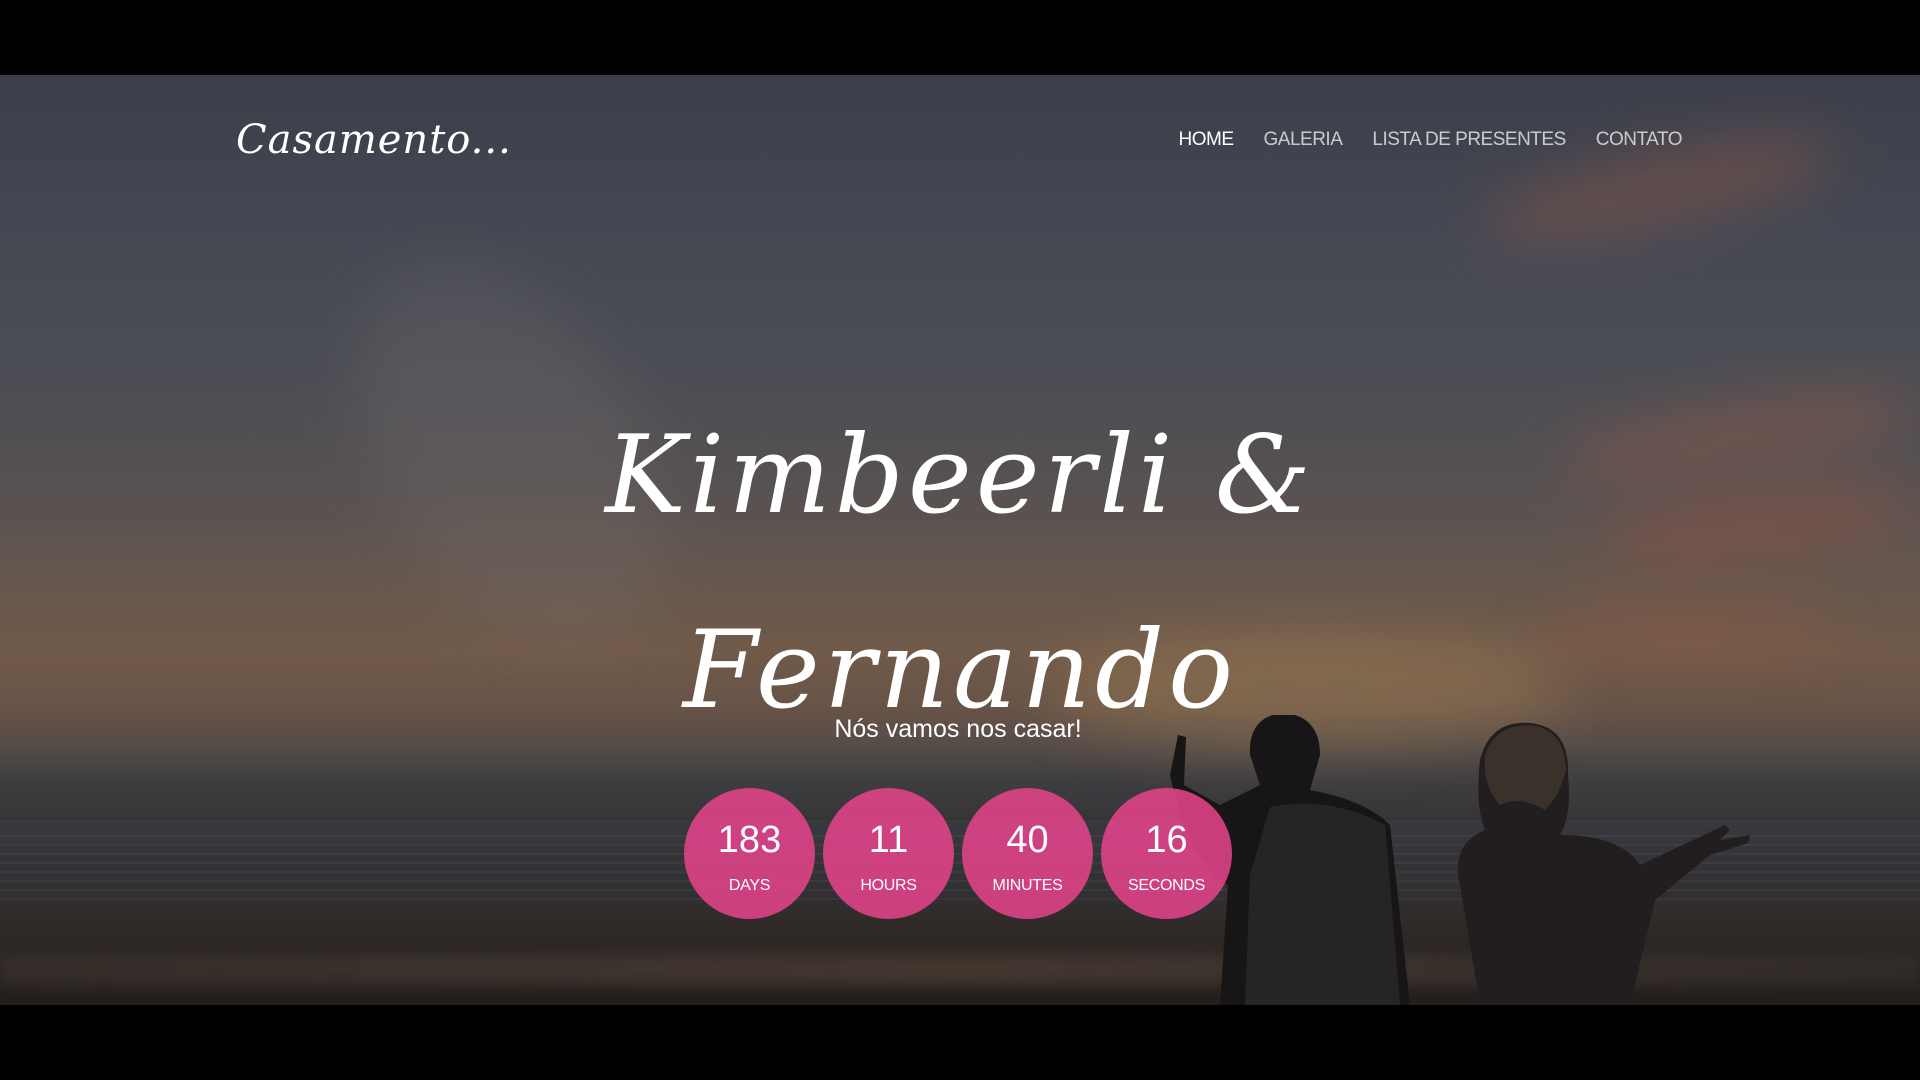  What do you see at coordinates (888, 839) in the screenshot?
I see `countdown-hours-value: 11` at bounding box center [888, 839].